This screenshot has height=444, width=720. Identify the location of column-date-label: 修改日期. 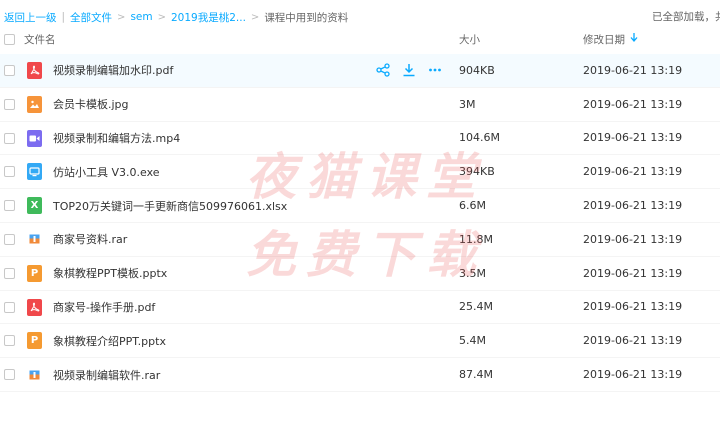
(604, 39).